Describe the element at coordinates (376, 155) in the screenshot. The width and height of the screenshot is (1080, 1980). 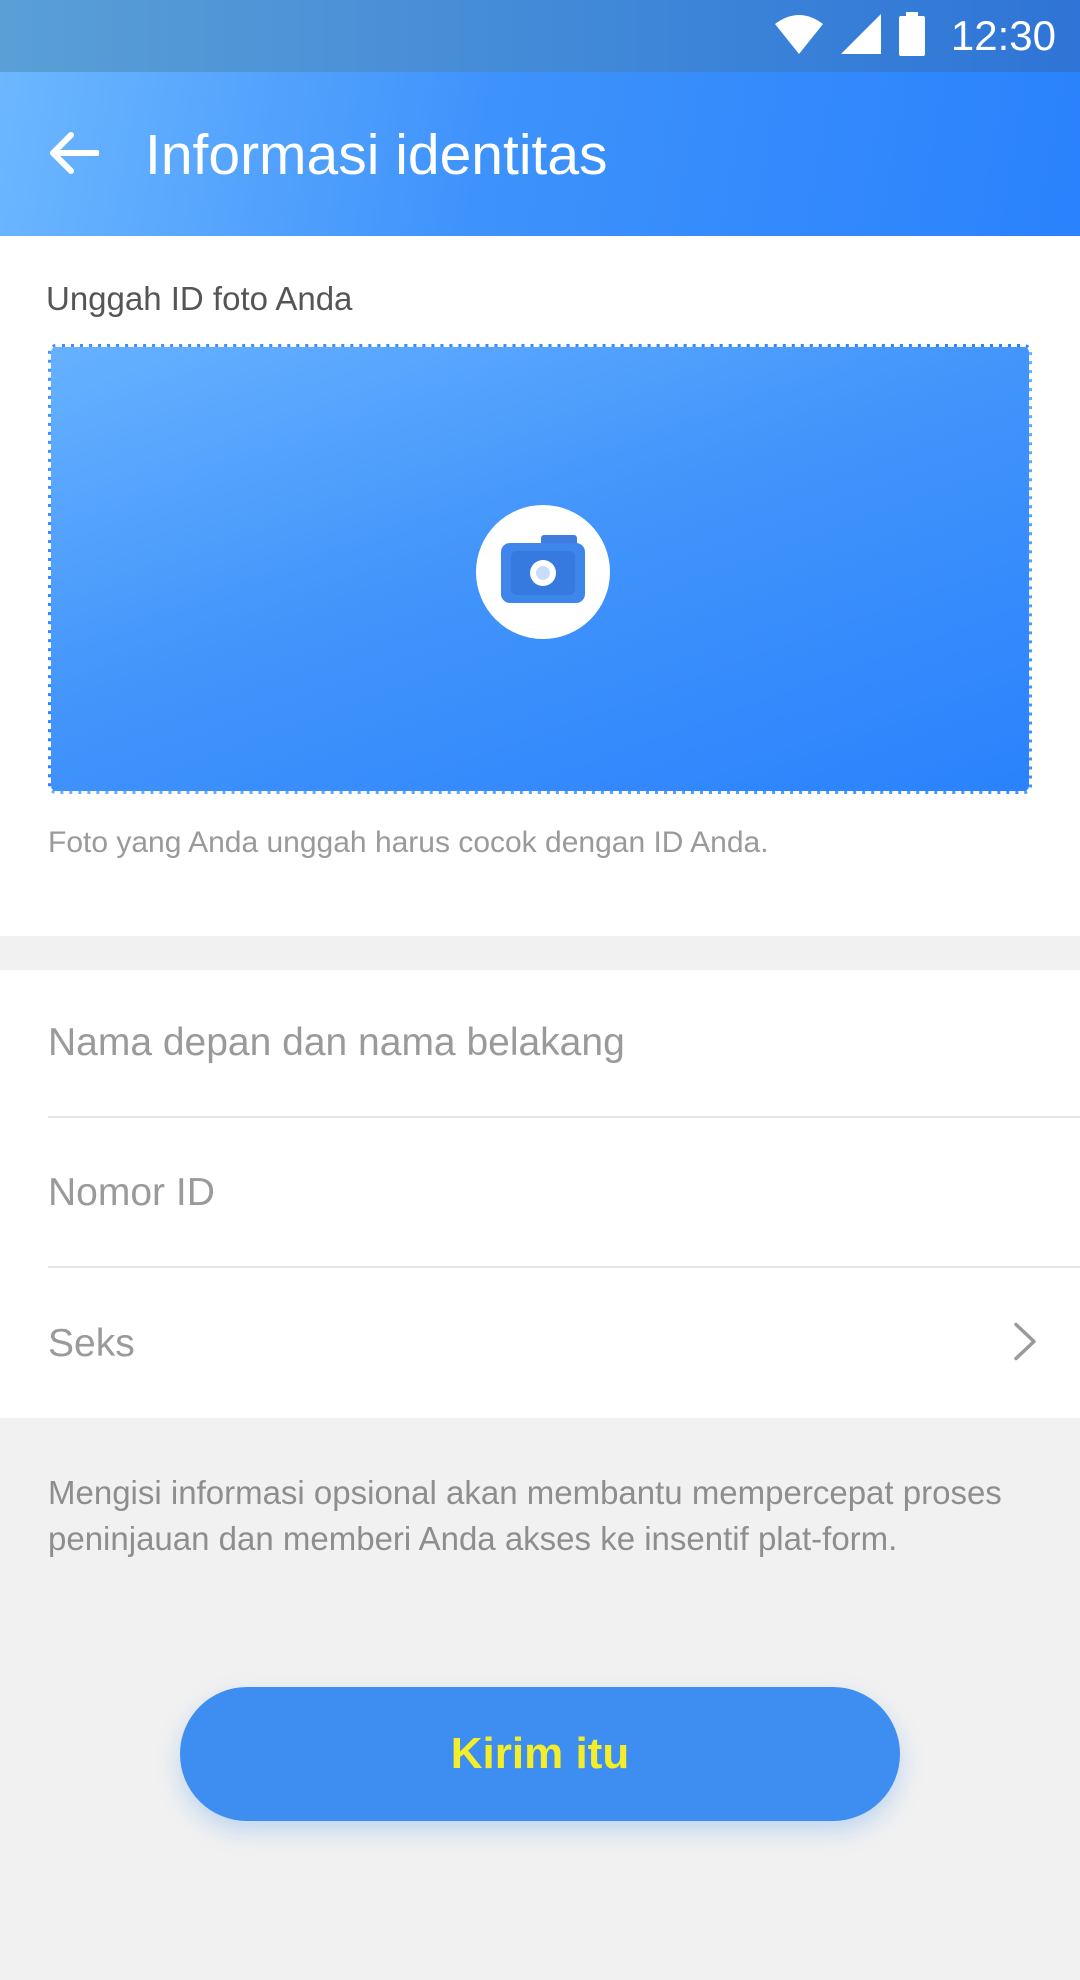
I see `page-title: Informasi identitas` at that location.